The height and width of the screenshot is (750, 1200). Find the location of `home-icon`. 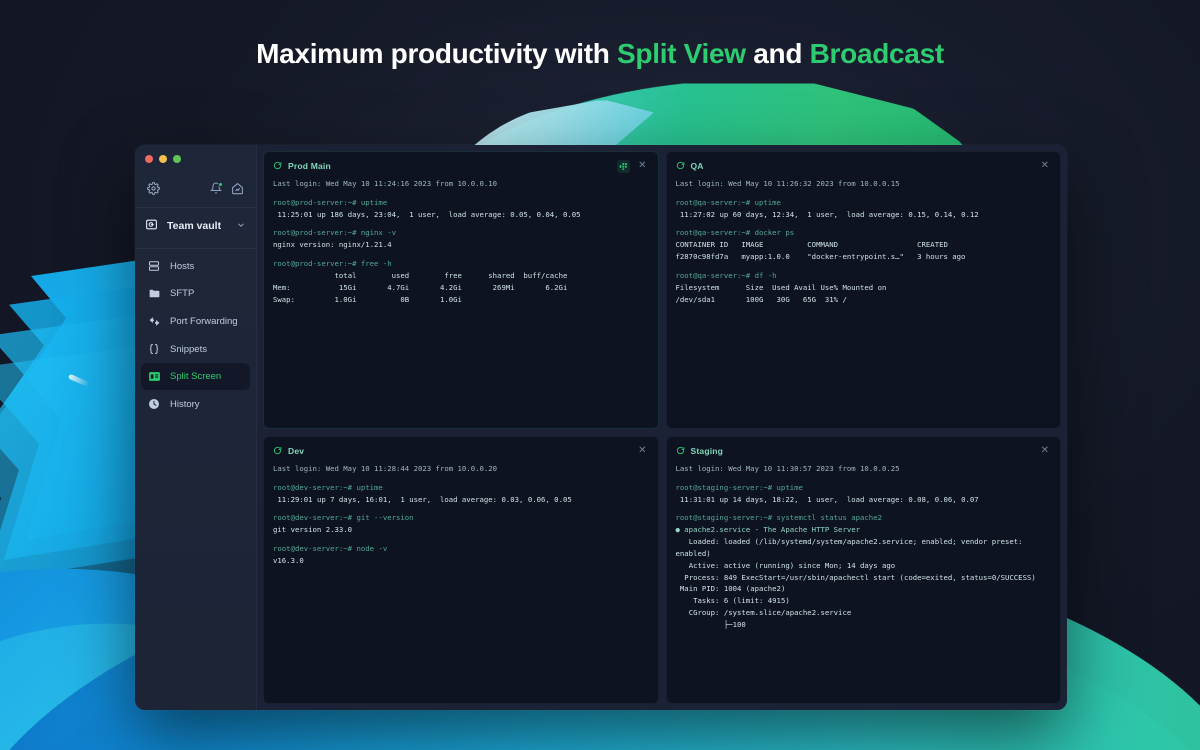

home-icon is located at coordinates (237, 188).